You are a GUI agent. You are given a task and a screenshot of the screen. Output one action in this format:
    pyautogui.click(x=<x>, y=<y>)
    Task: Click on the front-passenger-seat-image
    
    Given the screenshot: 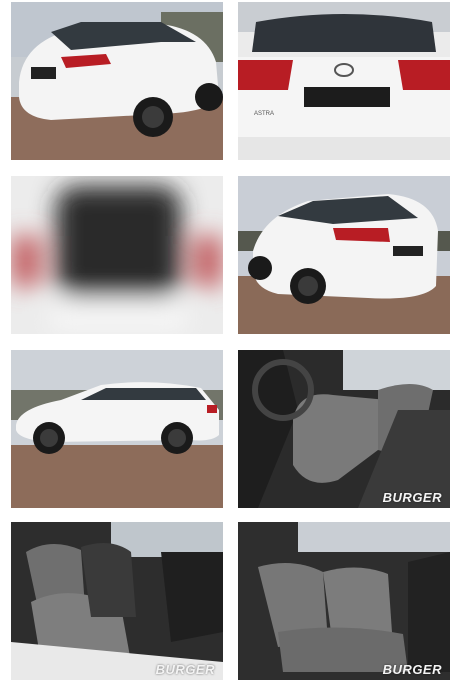 What is the action you would take?
    pyautogui.click(x=117, y=601)
    